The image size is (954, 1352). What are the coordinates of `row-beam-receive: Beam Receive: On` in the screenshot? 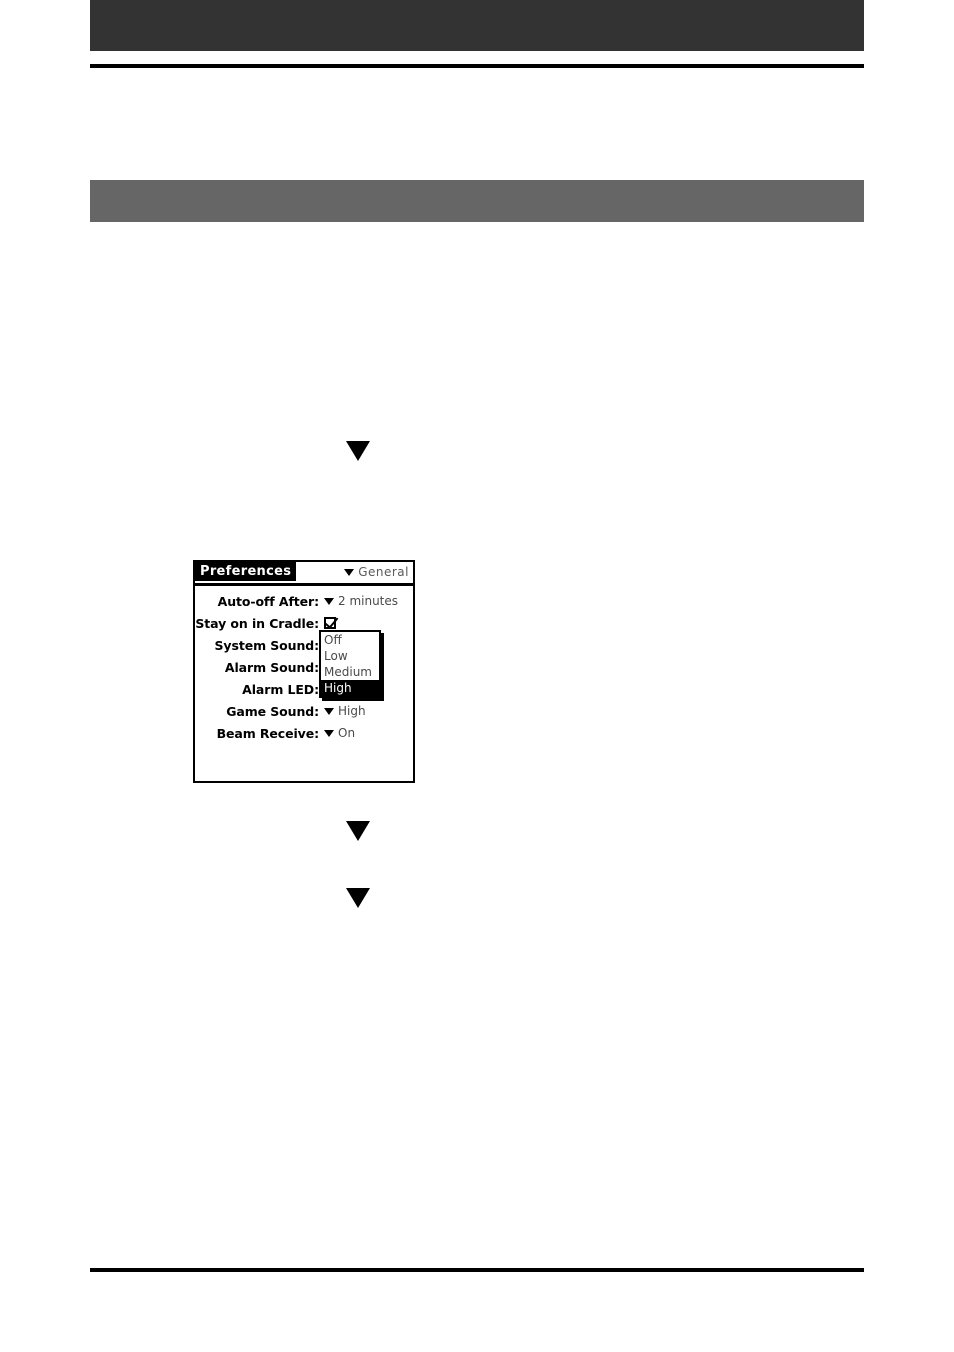 It's located at (304, 733).